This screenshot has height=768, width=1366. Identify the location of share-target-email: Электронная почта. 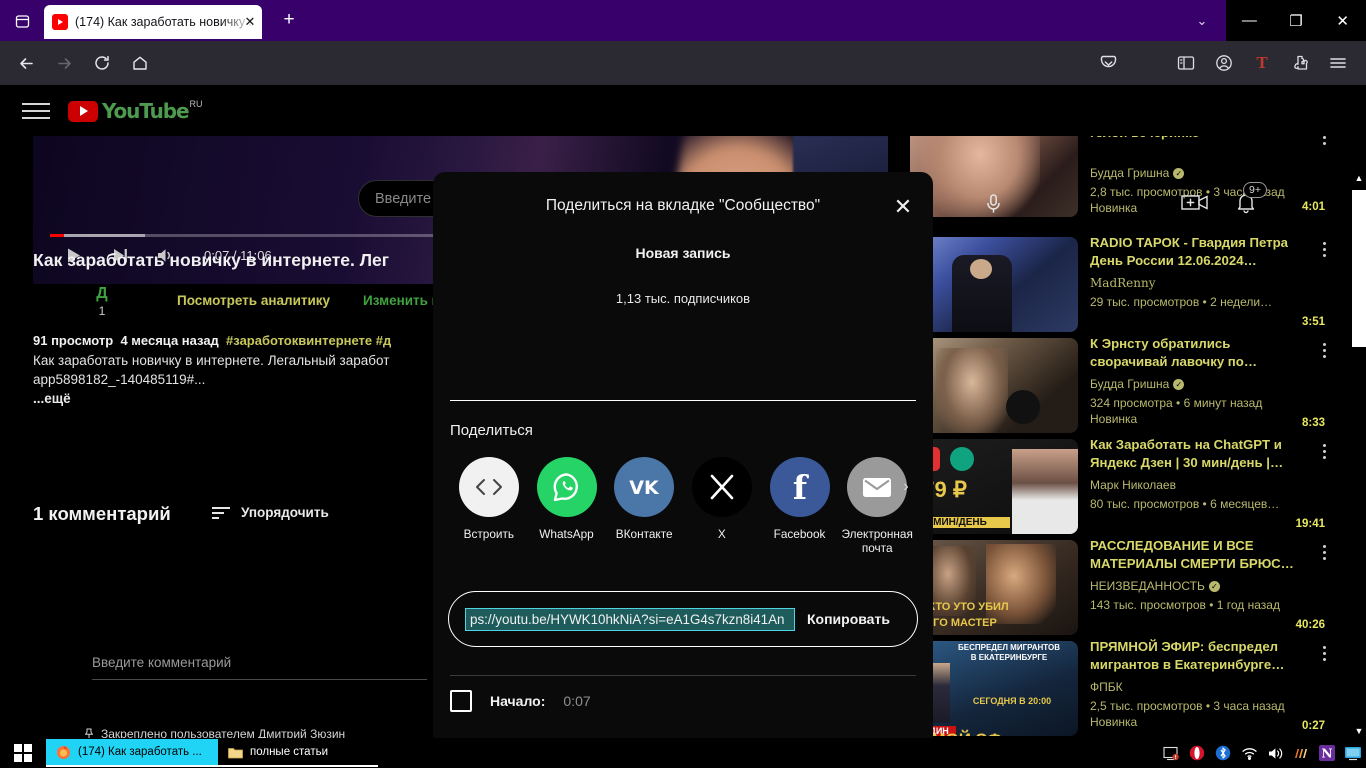
(877, 506).